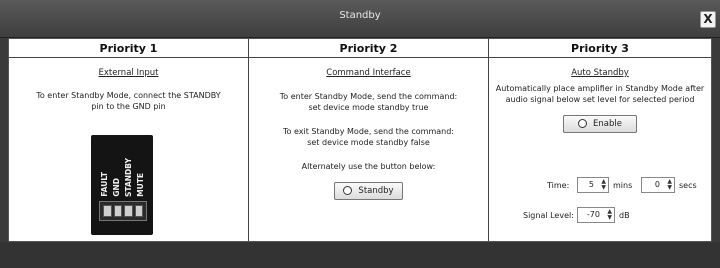 This screenshot has height=268, width=720. What do you see at coordinates (128, 73) in the screenshot?
I see `external-input-title: External Input` at bounding box center [128, 73].